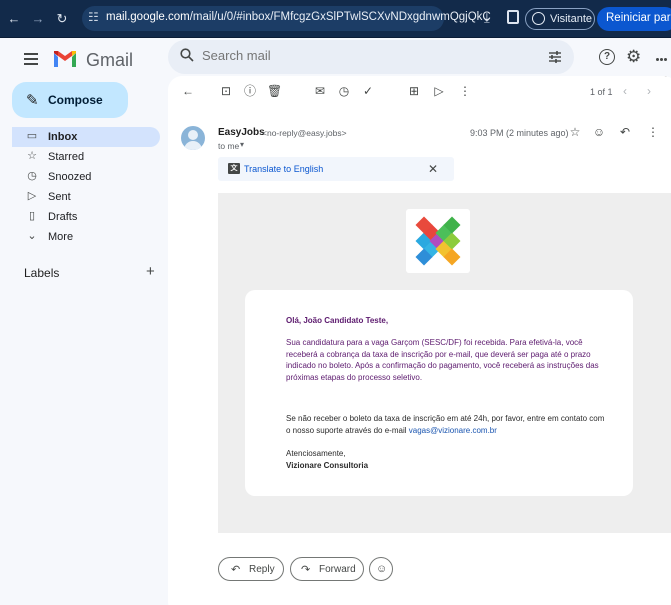  What do you see at coordinates (538, 18) in the screenshot?
I see `person-icon` at bounding box center [538, 18].